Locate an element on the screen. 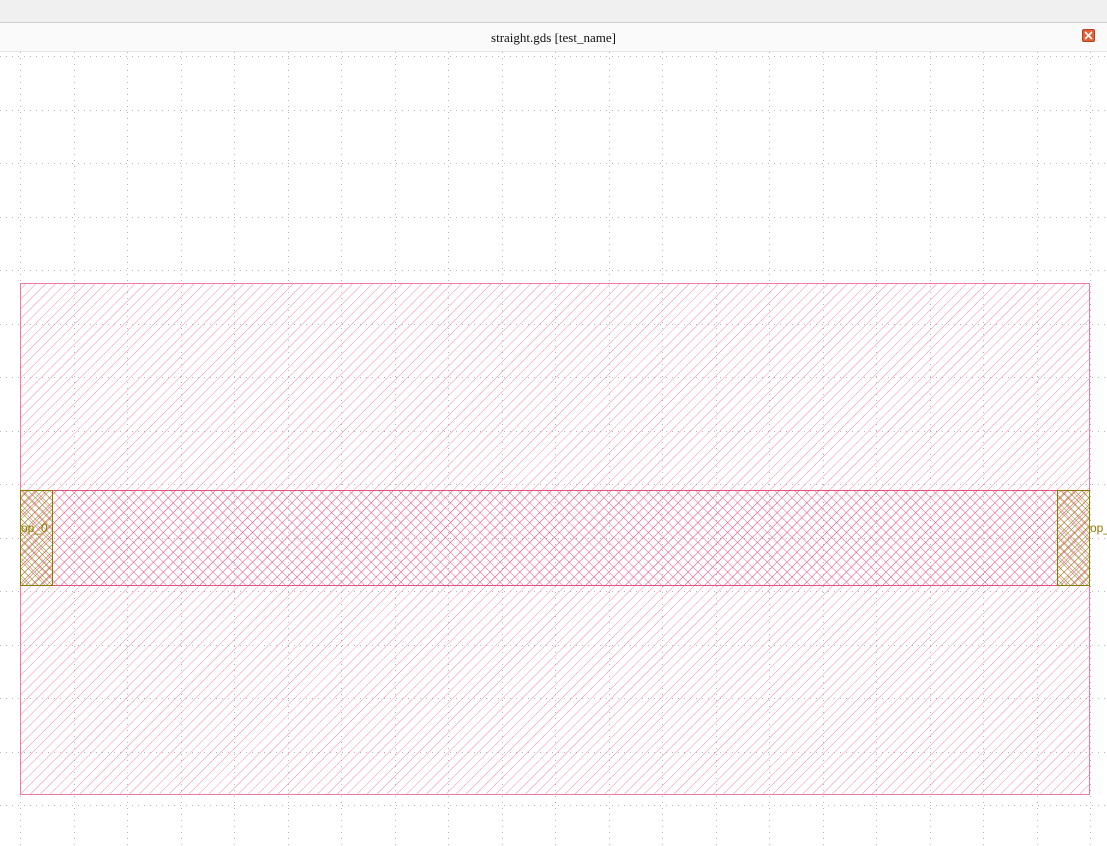 The image size is (1107, 846). close-icon is located at coordinates (1088, 35).